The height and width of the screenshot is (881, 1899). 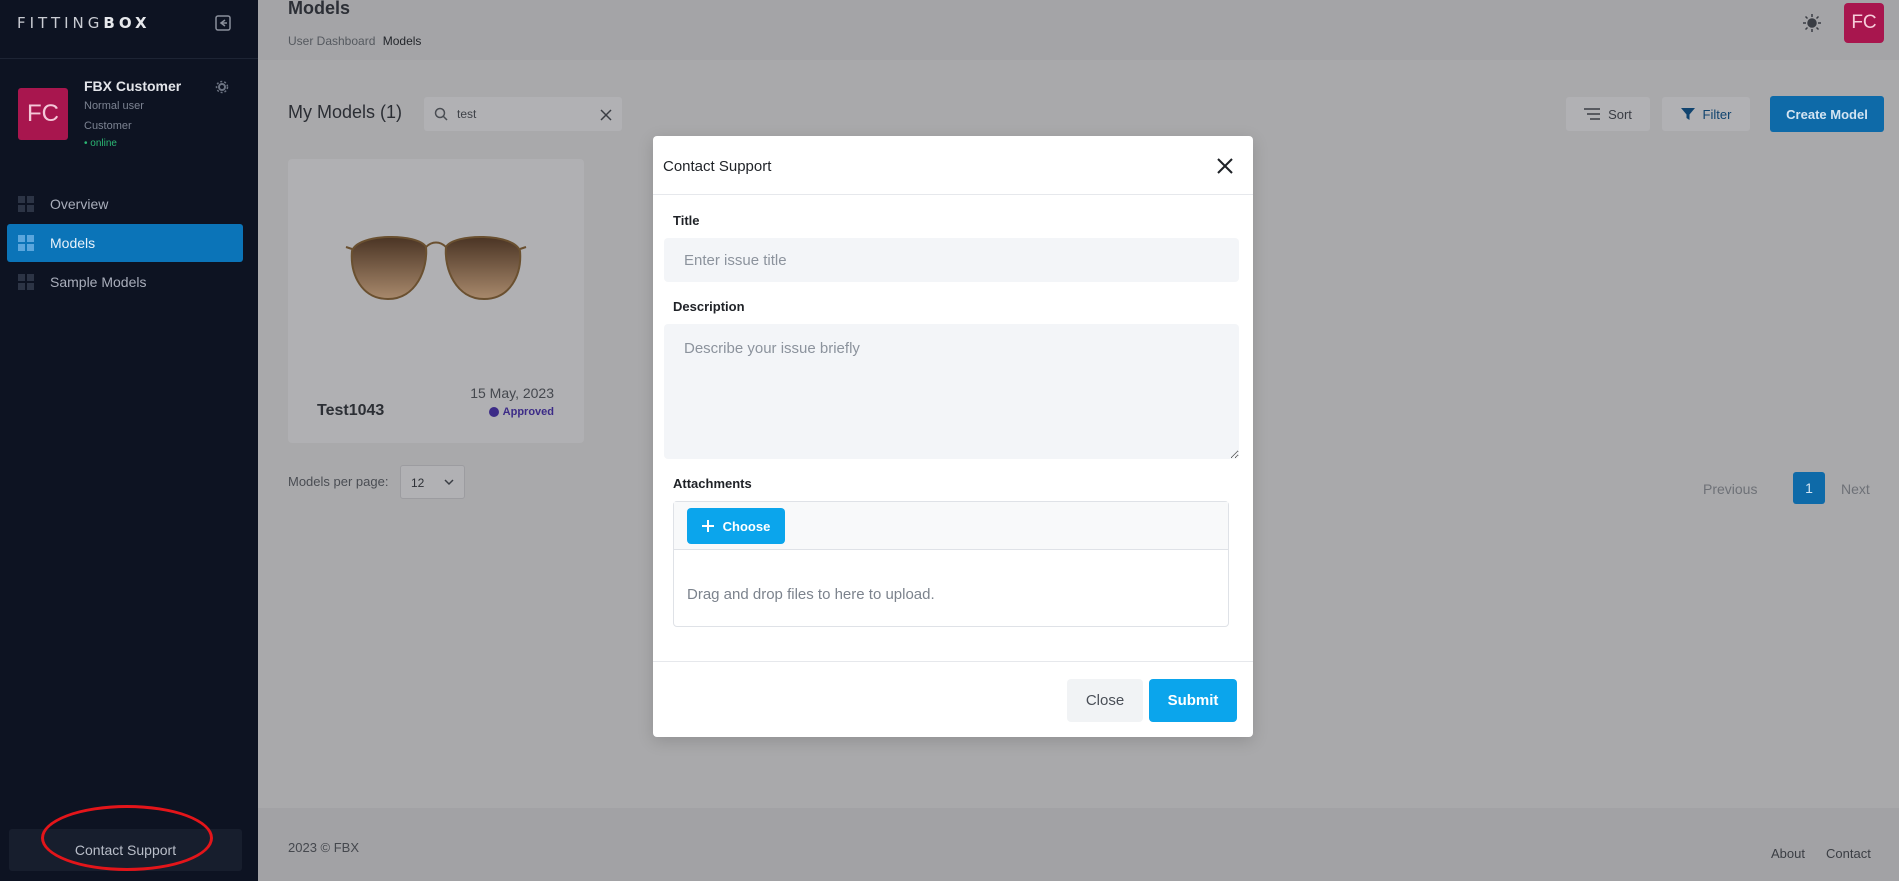 I want to click on dropzone-hint: Drag and drop files to here to upload., so click(x=811, y=594).